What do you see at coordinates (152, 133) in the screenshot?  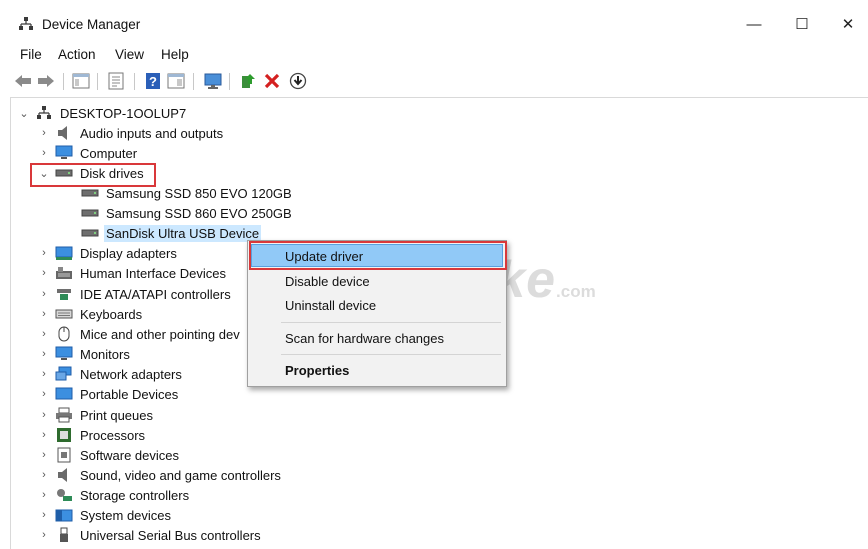 I see `tree-item-label: Audio inputs and outputs` at bounding box center [152, 133].